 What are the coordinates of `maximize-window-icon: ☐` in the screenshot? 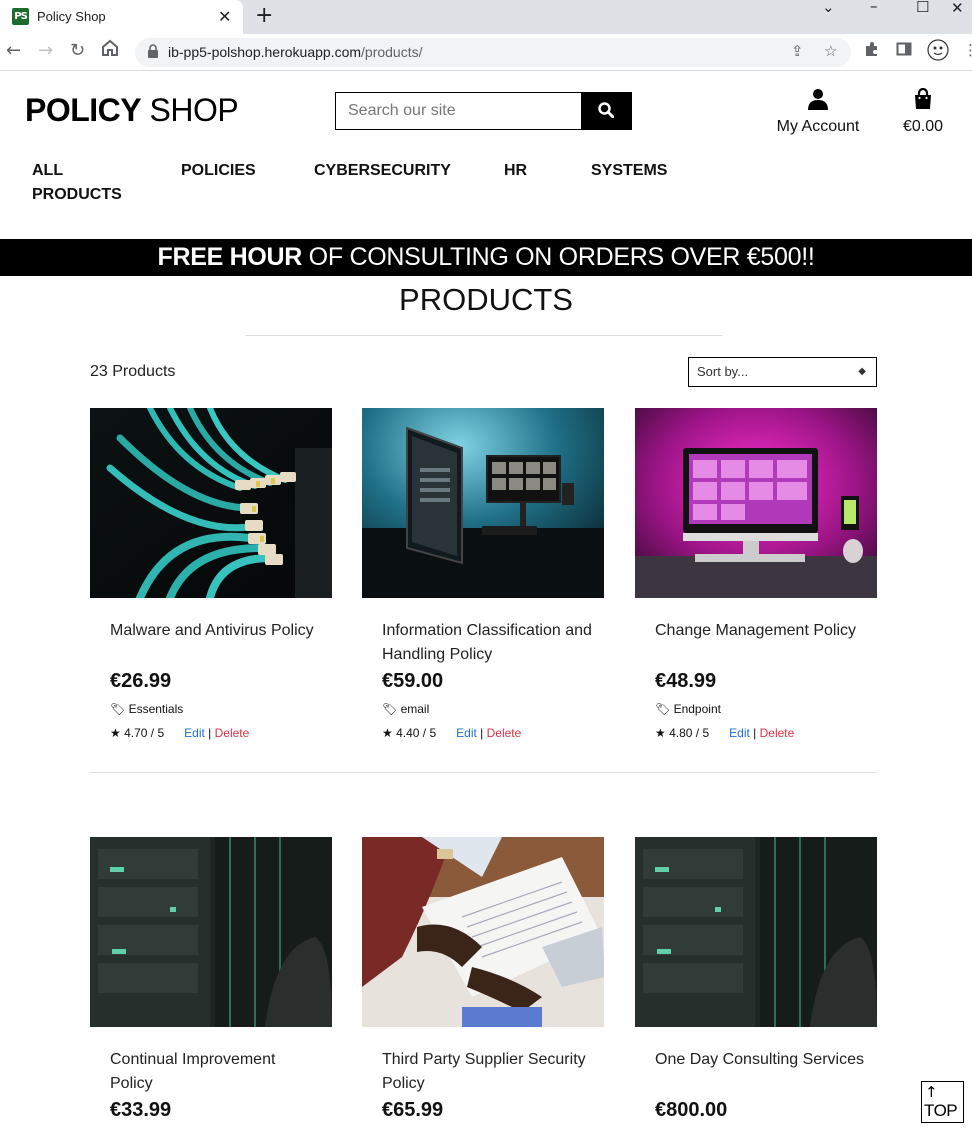 It's located at (922, 8).